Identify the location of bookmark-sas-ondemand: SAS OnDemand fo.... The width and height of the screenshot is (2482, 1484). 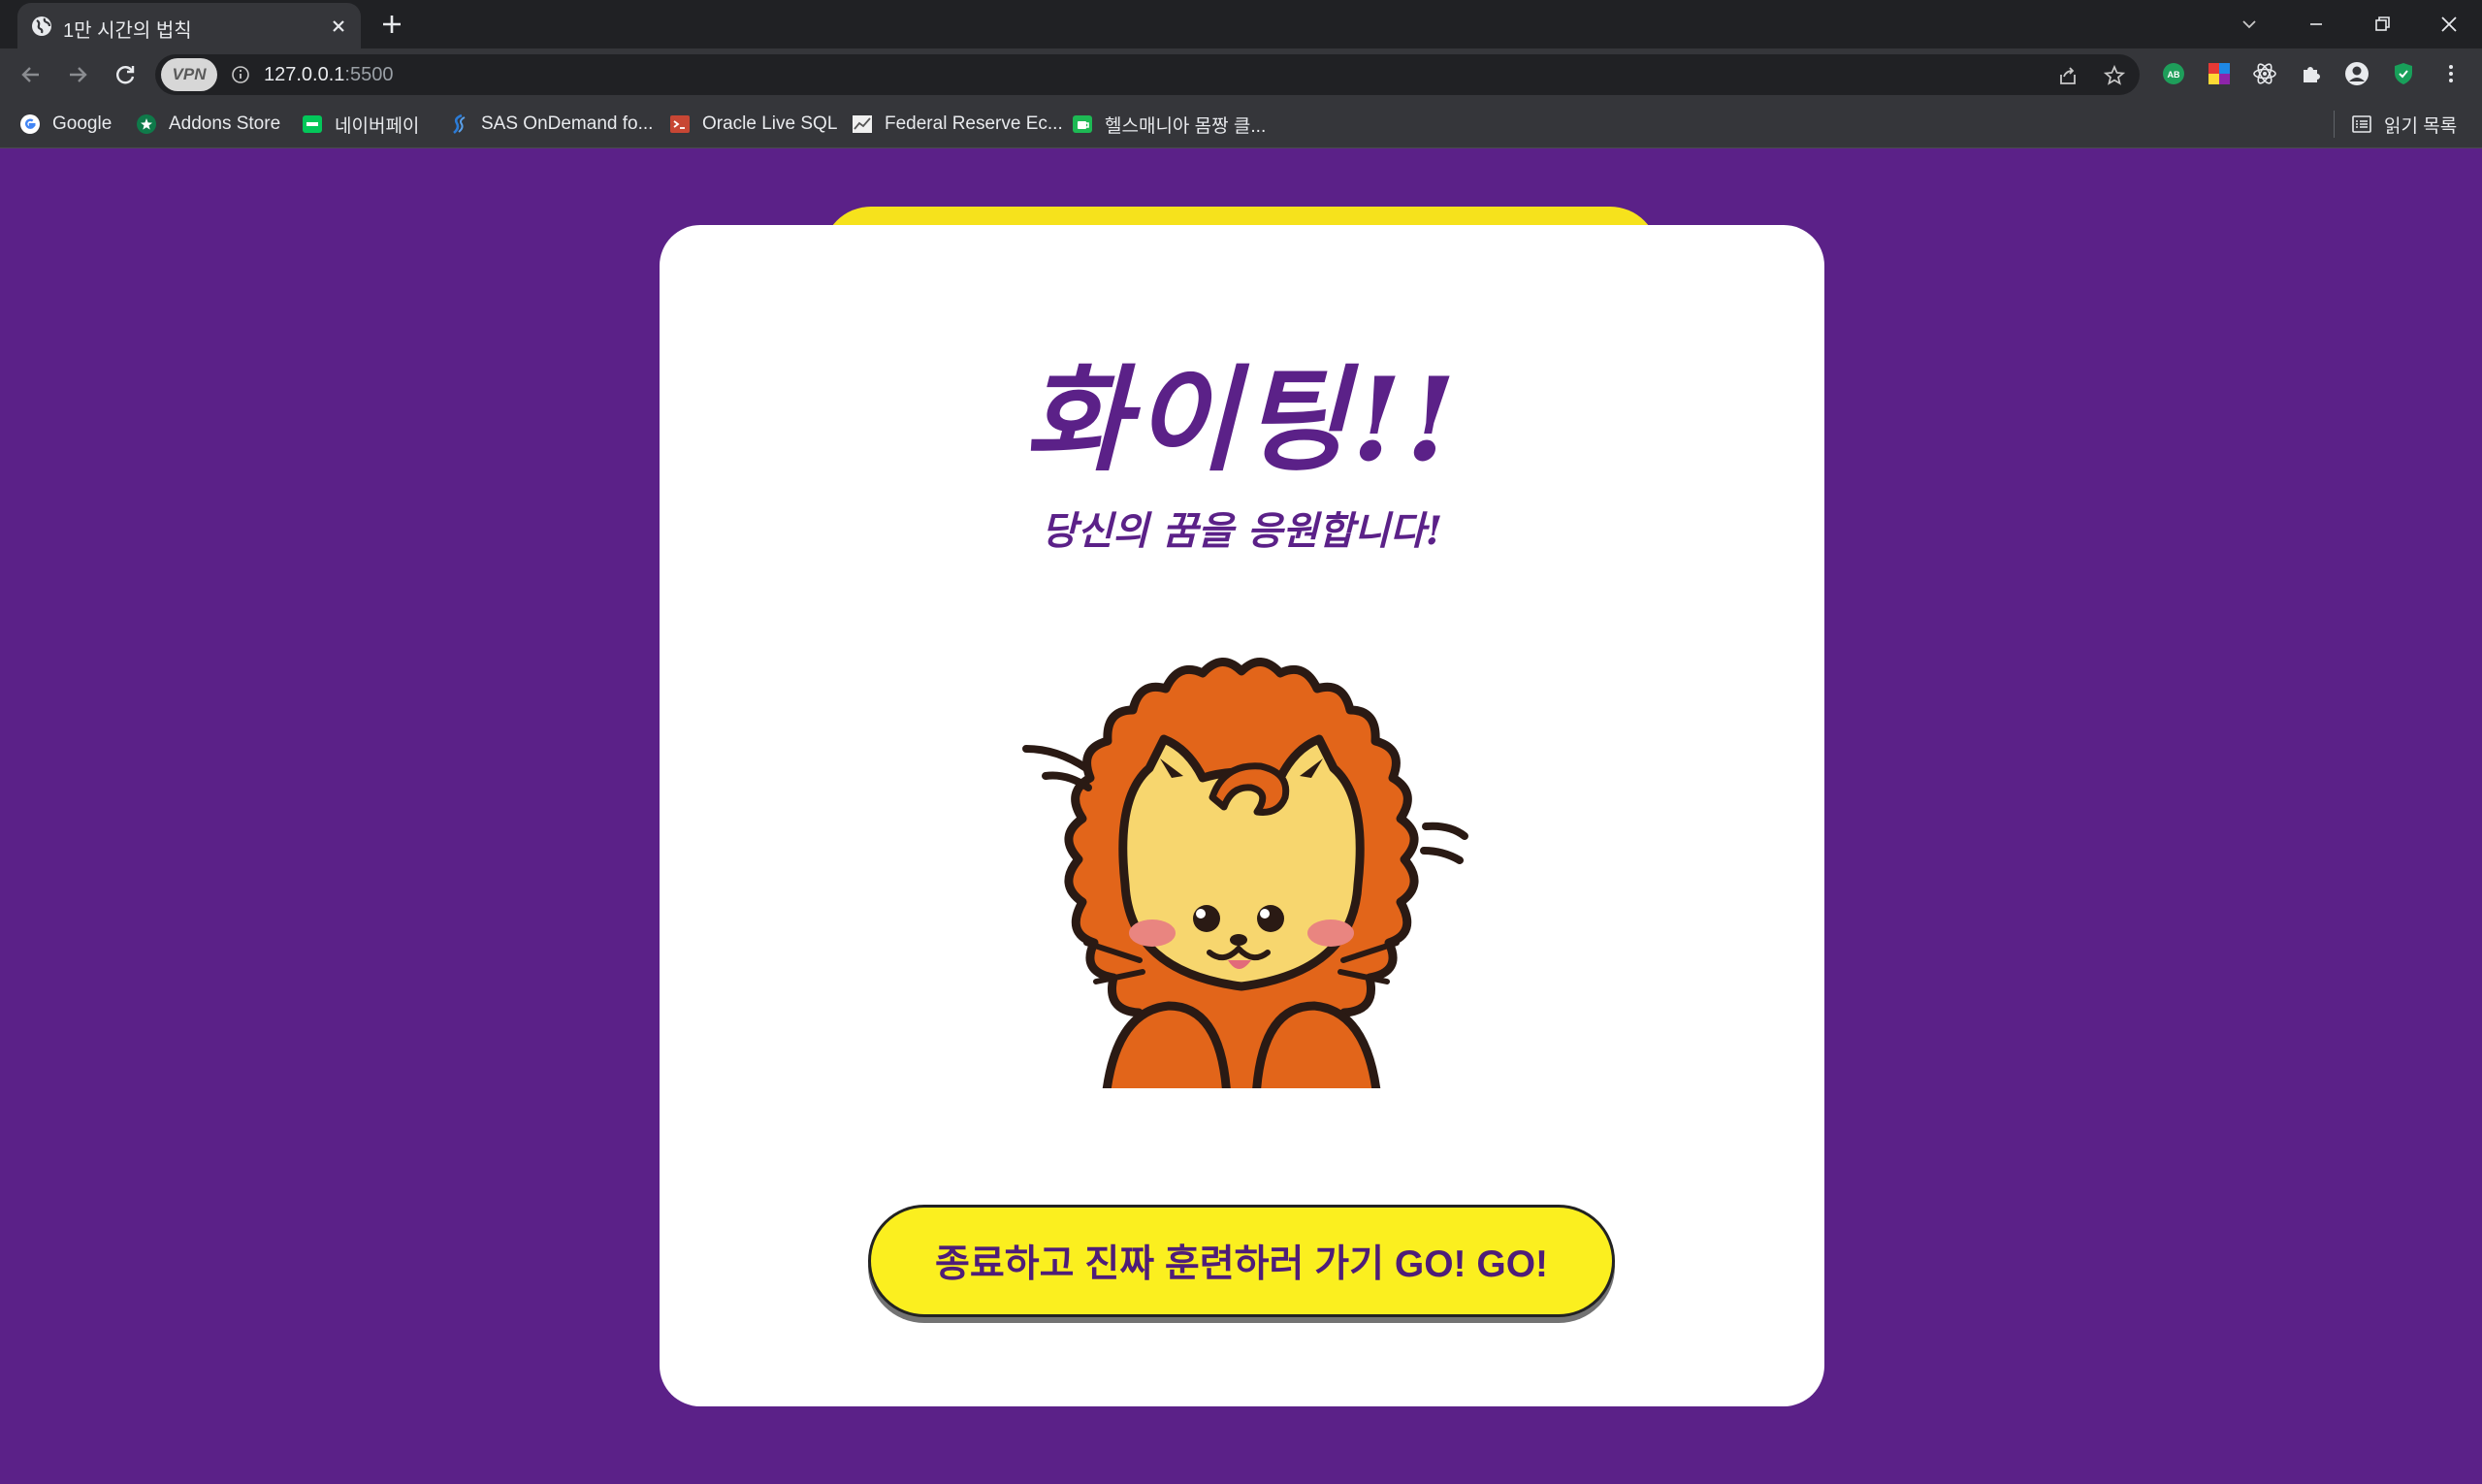
(550, 124).